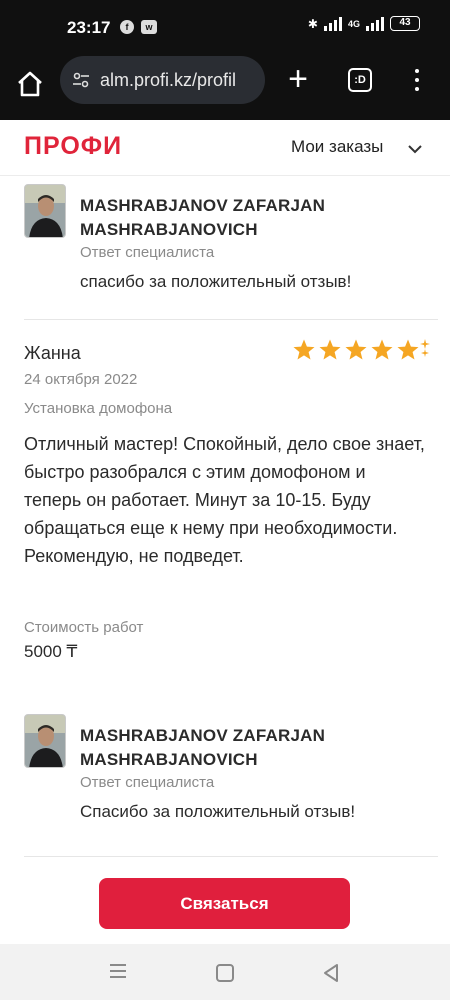 The width and height of the screenshot is (450, 1000). What do you see at coordinates (415, 150) in the screenshot?
I see `chevron-down-icon` at bounding box center [415, 150].